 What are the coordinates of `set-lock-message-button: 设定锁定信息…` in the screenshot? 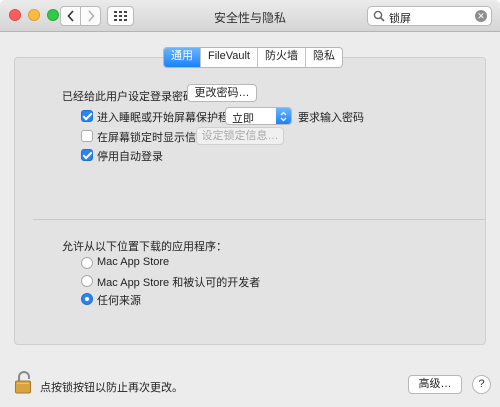 It's located at (240, 136).